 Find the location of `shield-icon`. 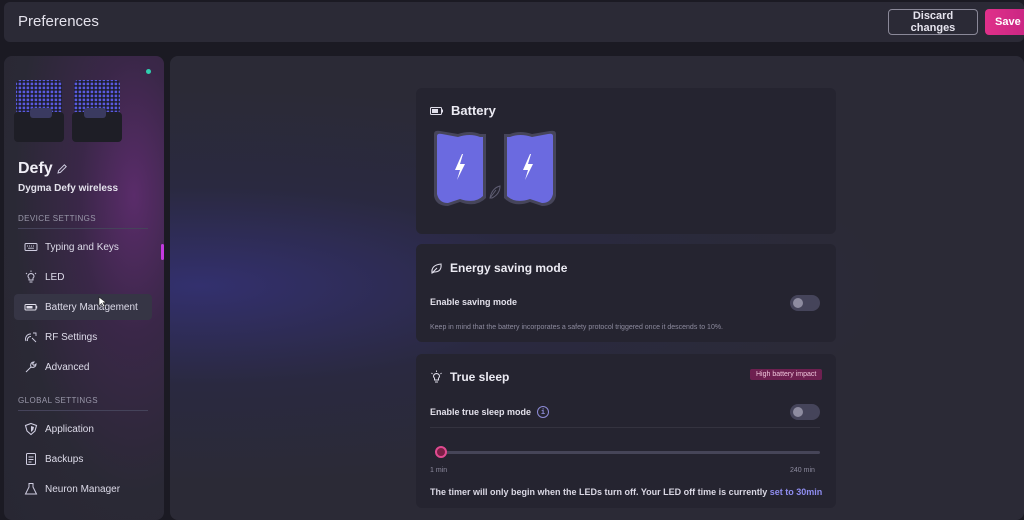

shield-icon is located at coordinates (31, 429).